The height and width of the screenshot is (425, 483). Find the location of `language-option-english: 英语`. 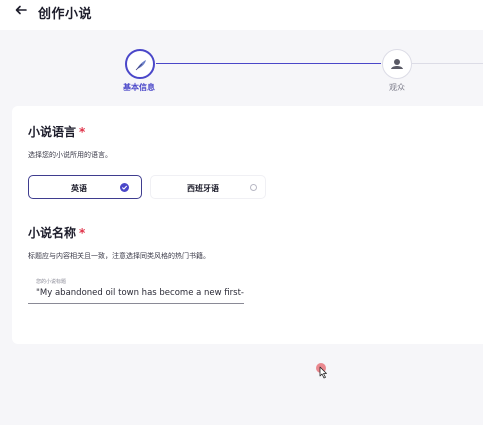

language-option-english: 英语 is located at coordinates (85, 187).